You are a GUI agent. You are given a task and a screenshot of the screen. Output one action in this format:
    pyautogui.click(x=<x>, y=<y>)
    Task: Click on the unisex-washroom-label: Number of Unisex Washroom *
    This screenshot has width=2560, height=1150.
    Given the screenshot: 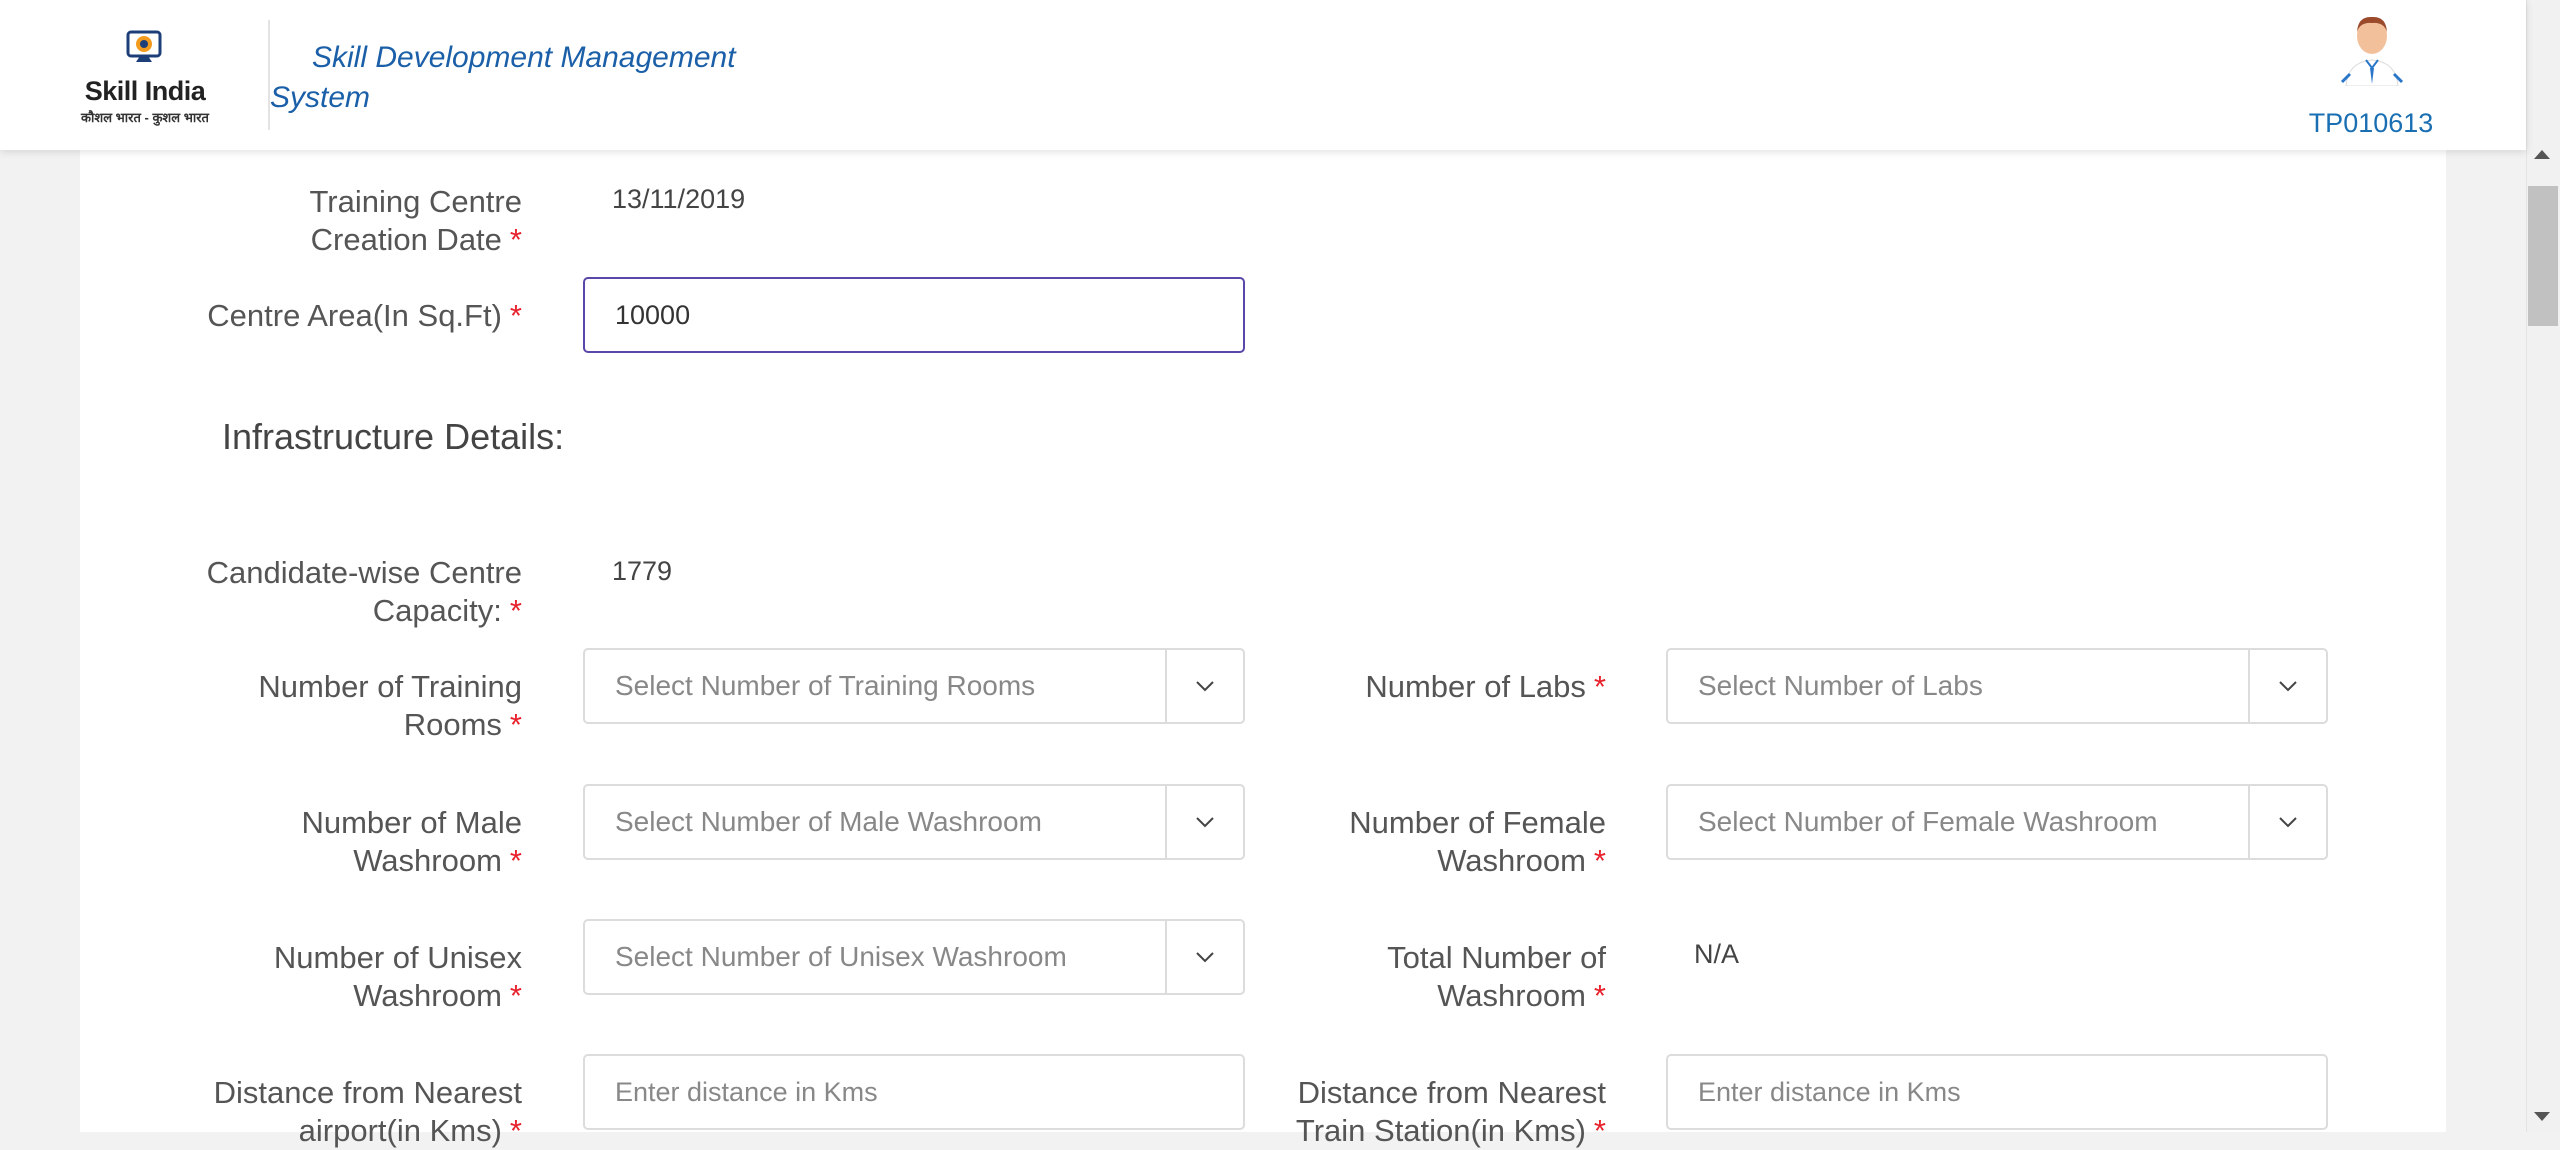 What is the action you would take?
    pyautogui.click(x=322, y=977)
    